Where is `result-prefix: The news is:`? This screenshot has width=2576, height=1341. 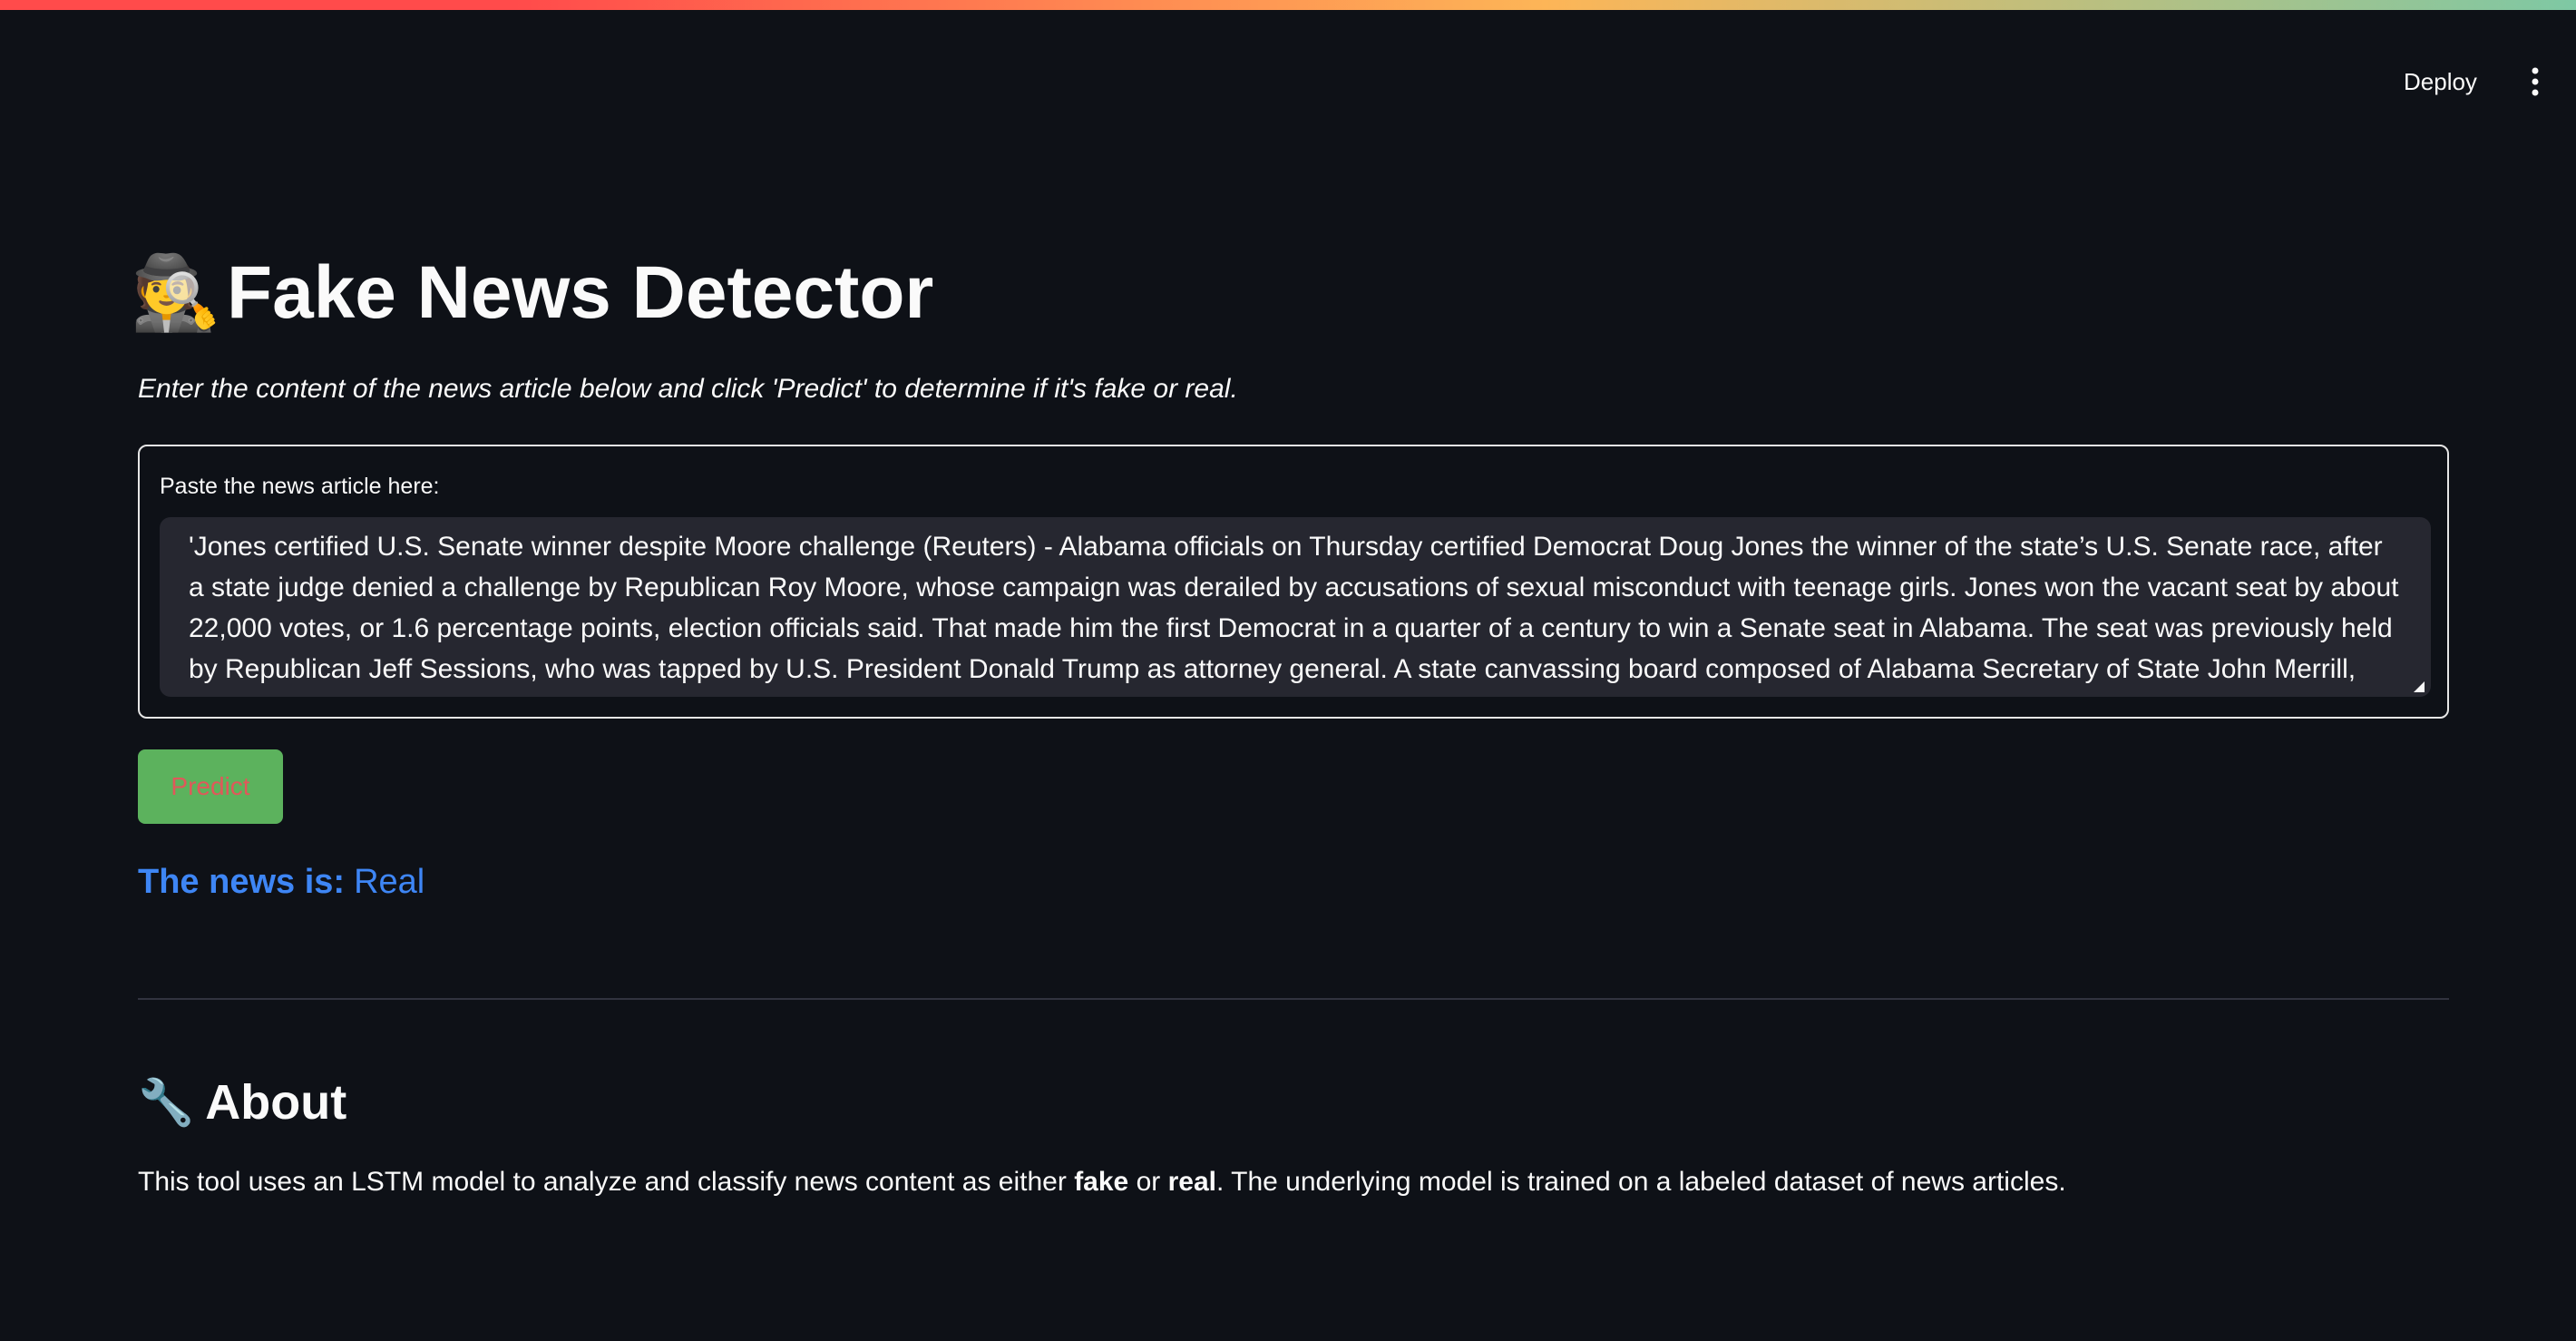
result-prefix: The news is: is located at coordinates (242, 881).